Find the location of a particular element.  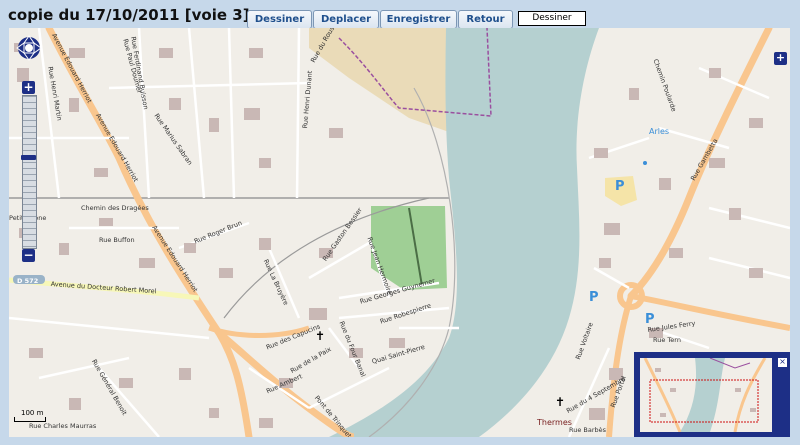

map-navigation-control: + − is located at coordinates (29, 155).